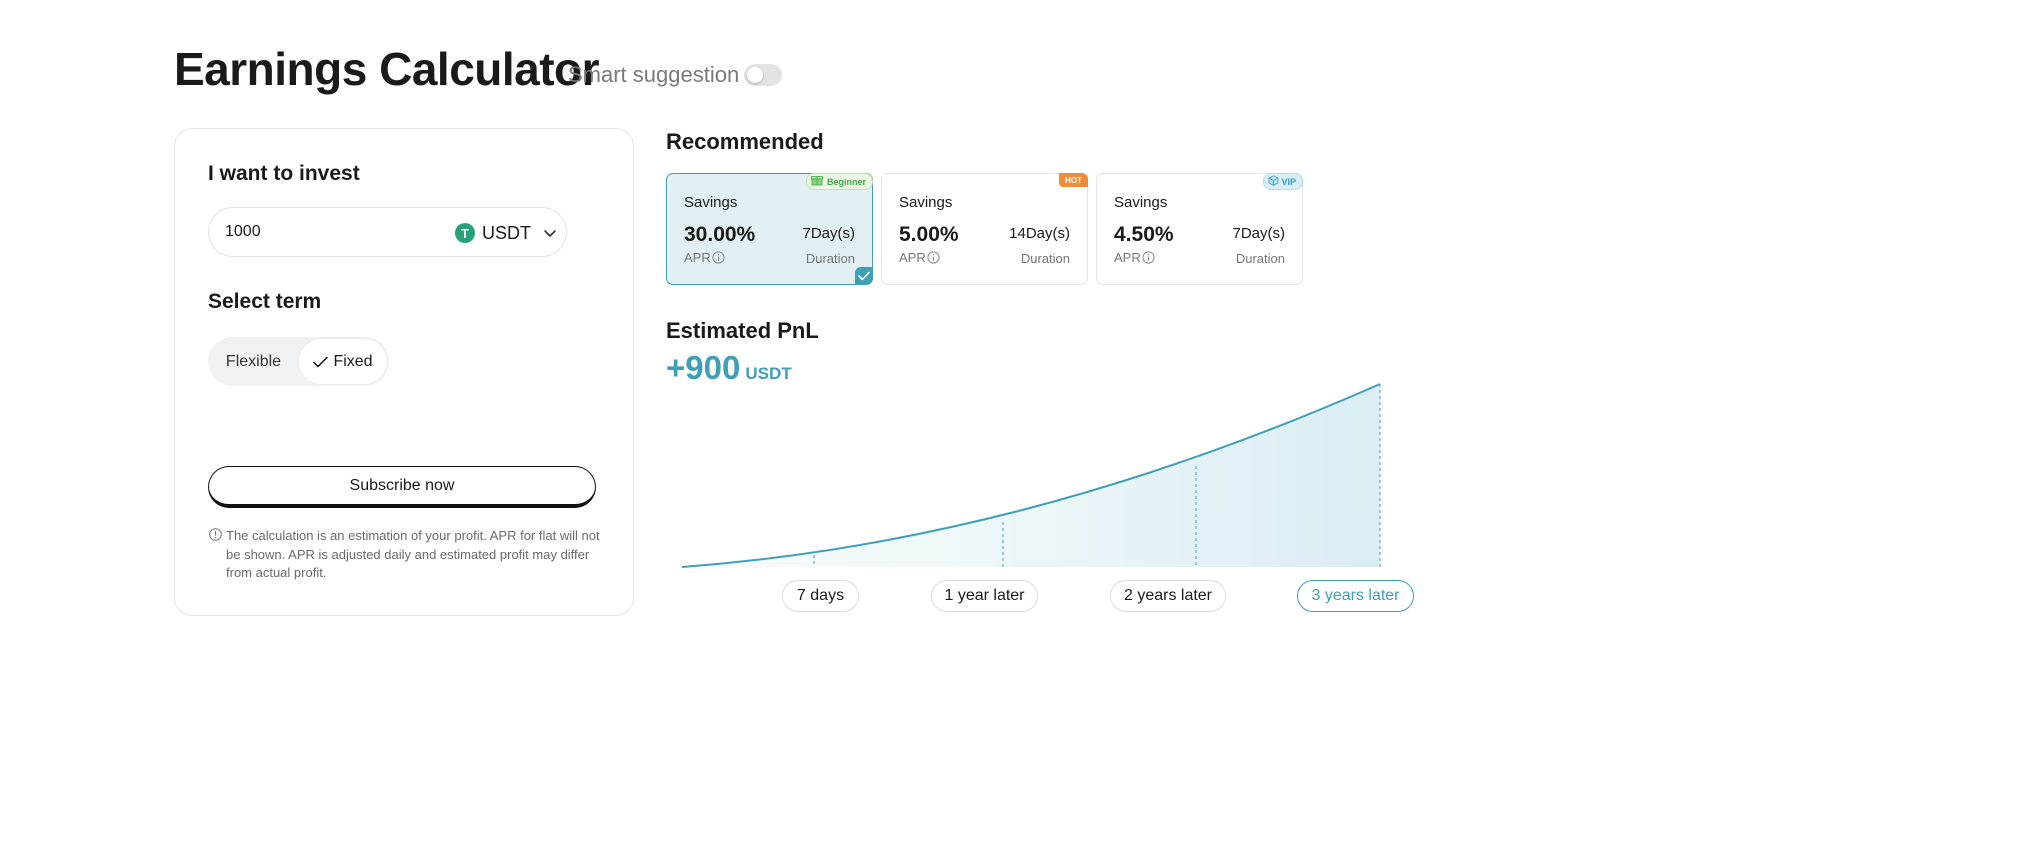  Describe the element at coordinates (1073, 180) in the screenshot. I see `hot-badge: HOT` at that location.